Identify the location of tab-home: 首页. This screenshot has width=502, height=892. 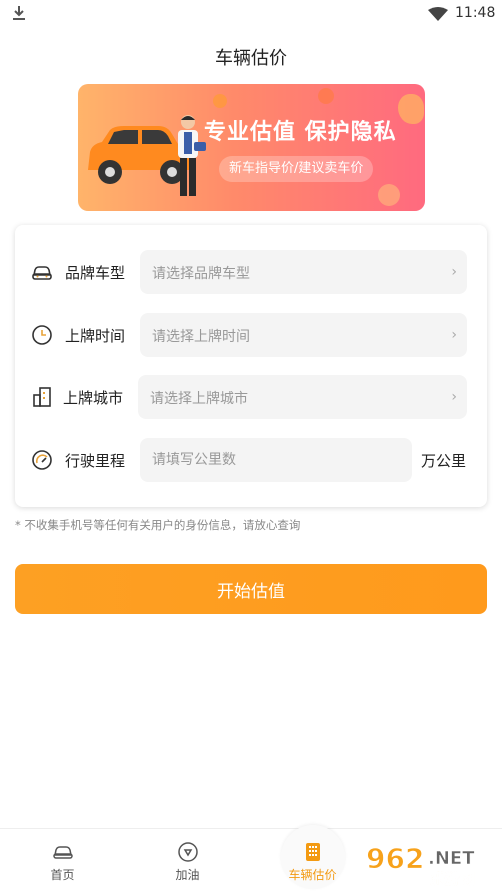
(62, 860).